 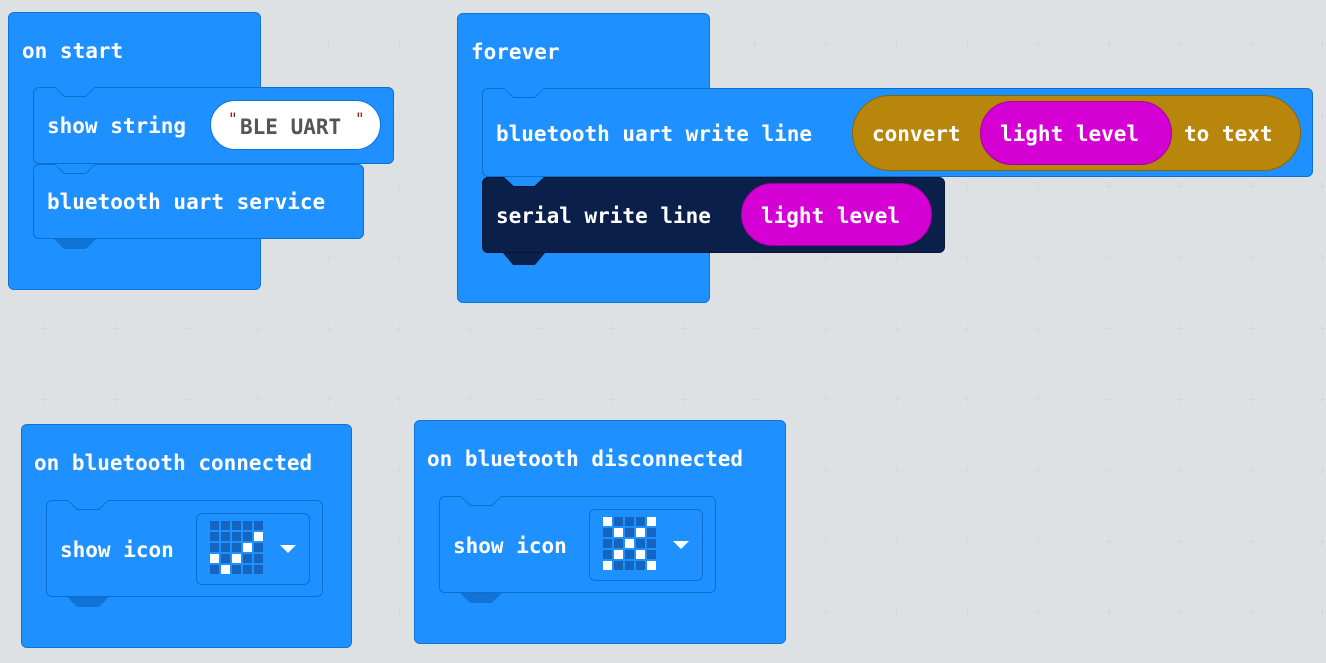 I want to click on to-text-label: to text, so click(x=1228, y=134).